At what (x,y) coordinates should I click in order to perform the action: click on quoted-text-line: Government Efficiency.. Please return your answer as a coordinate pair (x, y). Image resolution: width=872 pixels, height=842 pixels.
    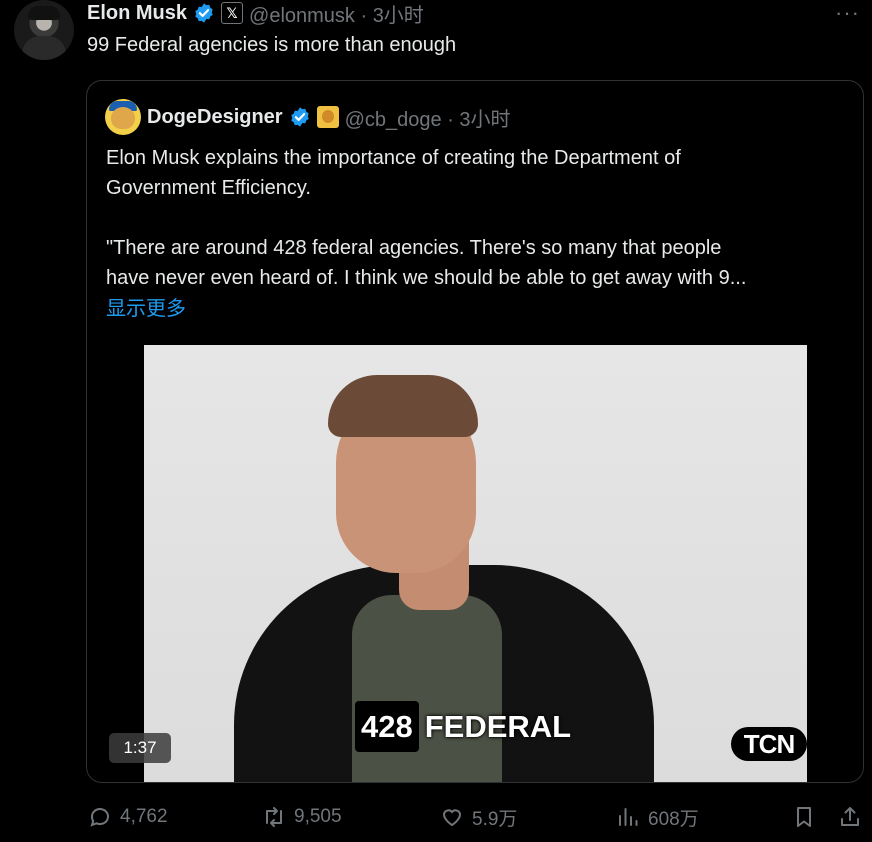
    Looking at the image, I should click on (208, 188).